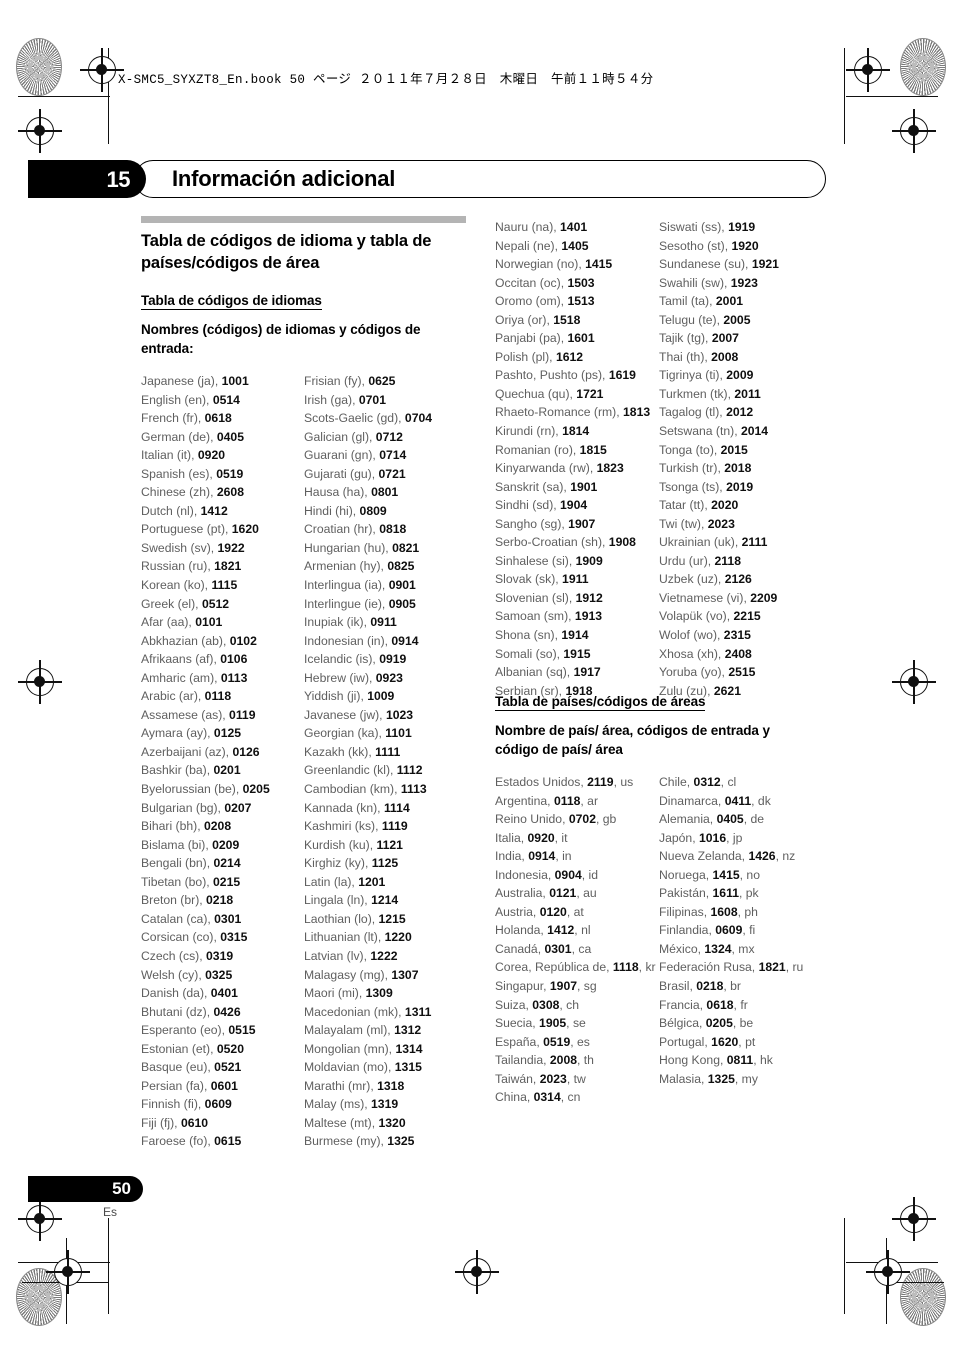  What do you see at coordinates (551, 449) in the screenshot?
I see `code-entry: Romanian (ro), 1815` at bounding box center [551, 449].